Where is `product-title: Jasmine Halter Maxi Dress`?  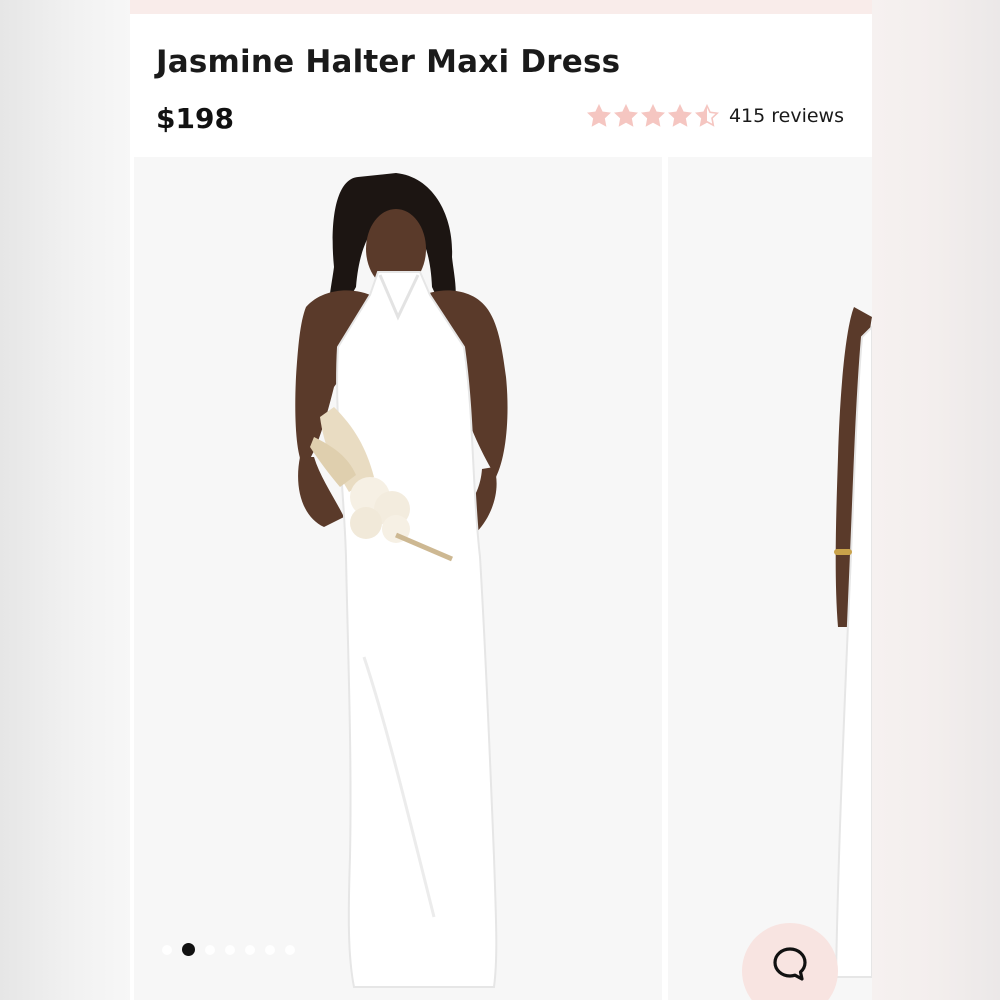
product-title: Jasmine Halter Maxi Dress is located at coordinates (388, 62).